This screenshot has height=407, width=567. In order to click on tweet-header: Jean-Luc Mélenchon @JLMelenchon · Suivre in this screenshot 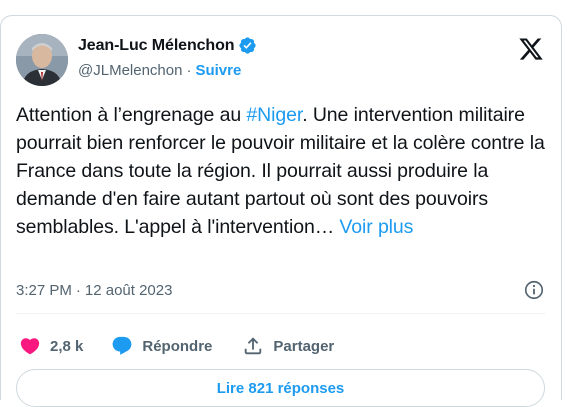, I will do `click(281, 60)`.